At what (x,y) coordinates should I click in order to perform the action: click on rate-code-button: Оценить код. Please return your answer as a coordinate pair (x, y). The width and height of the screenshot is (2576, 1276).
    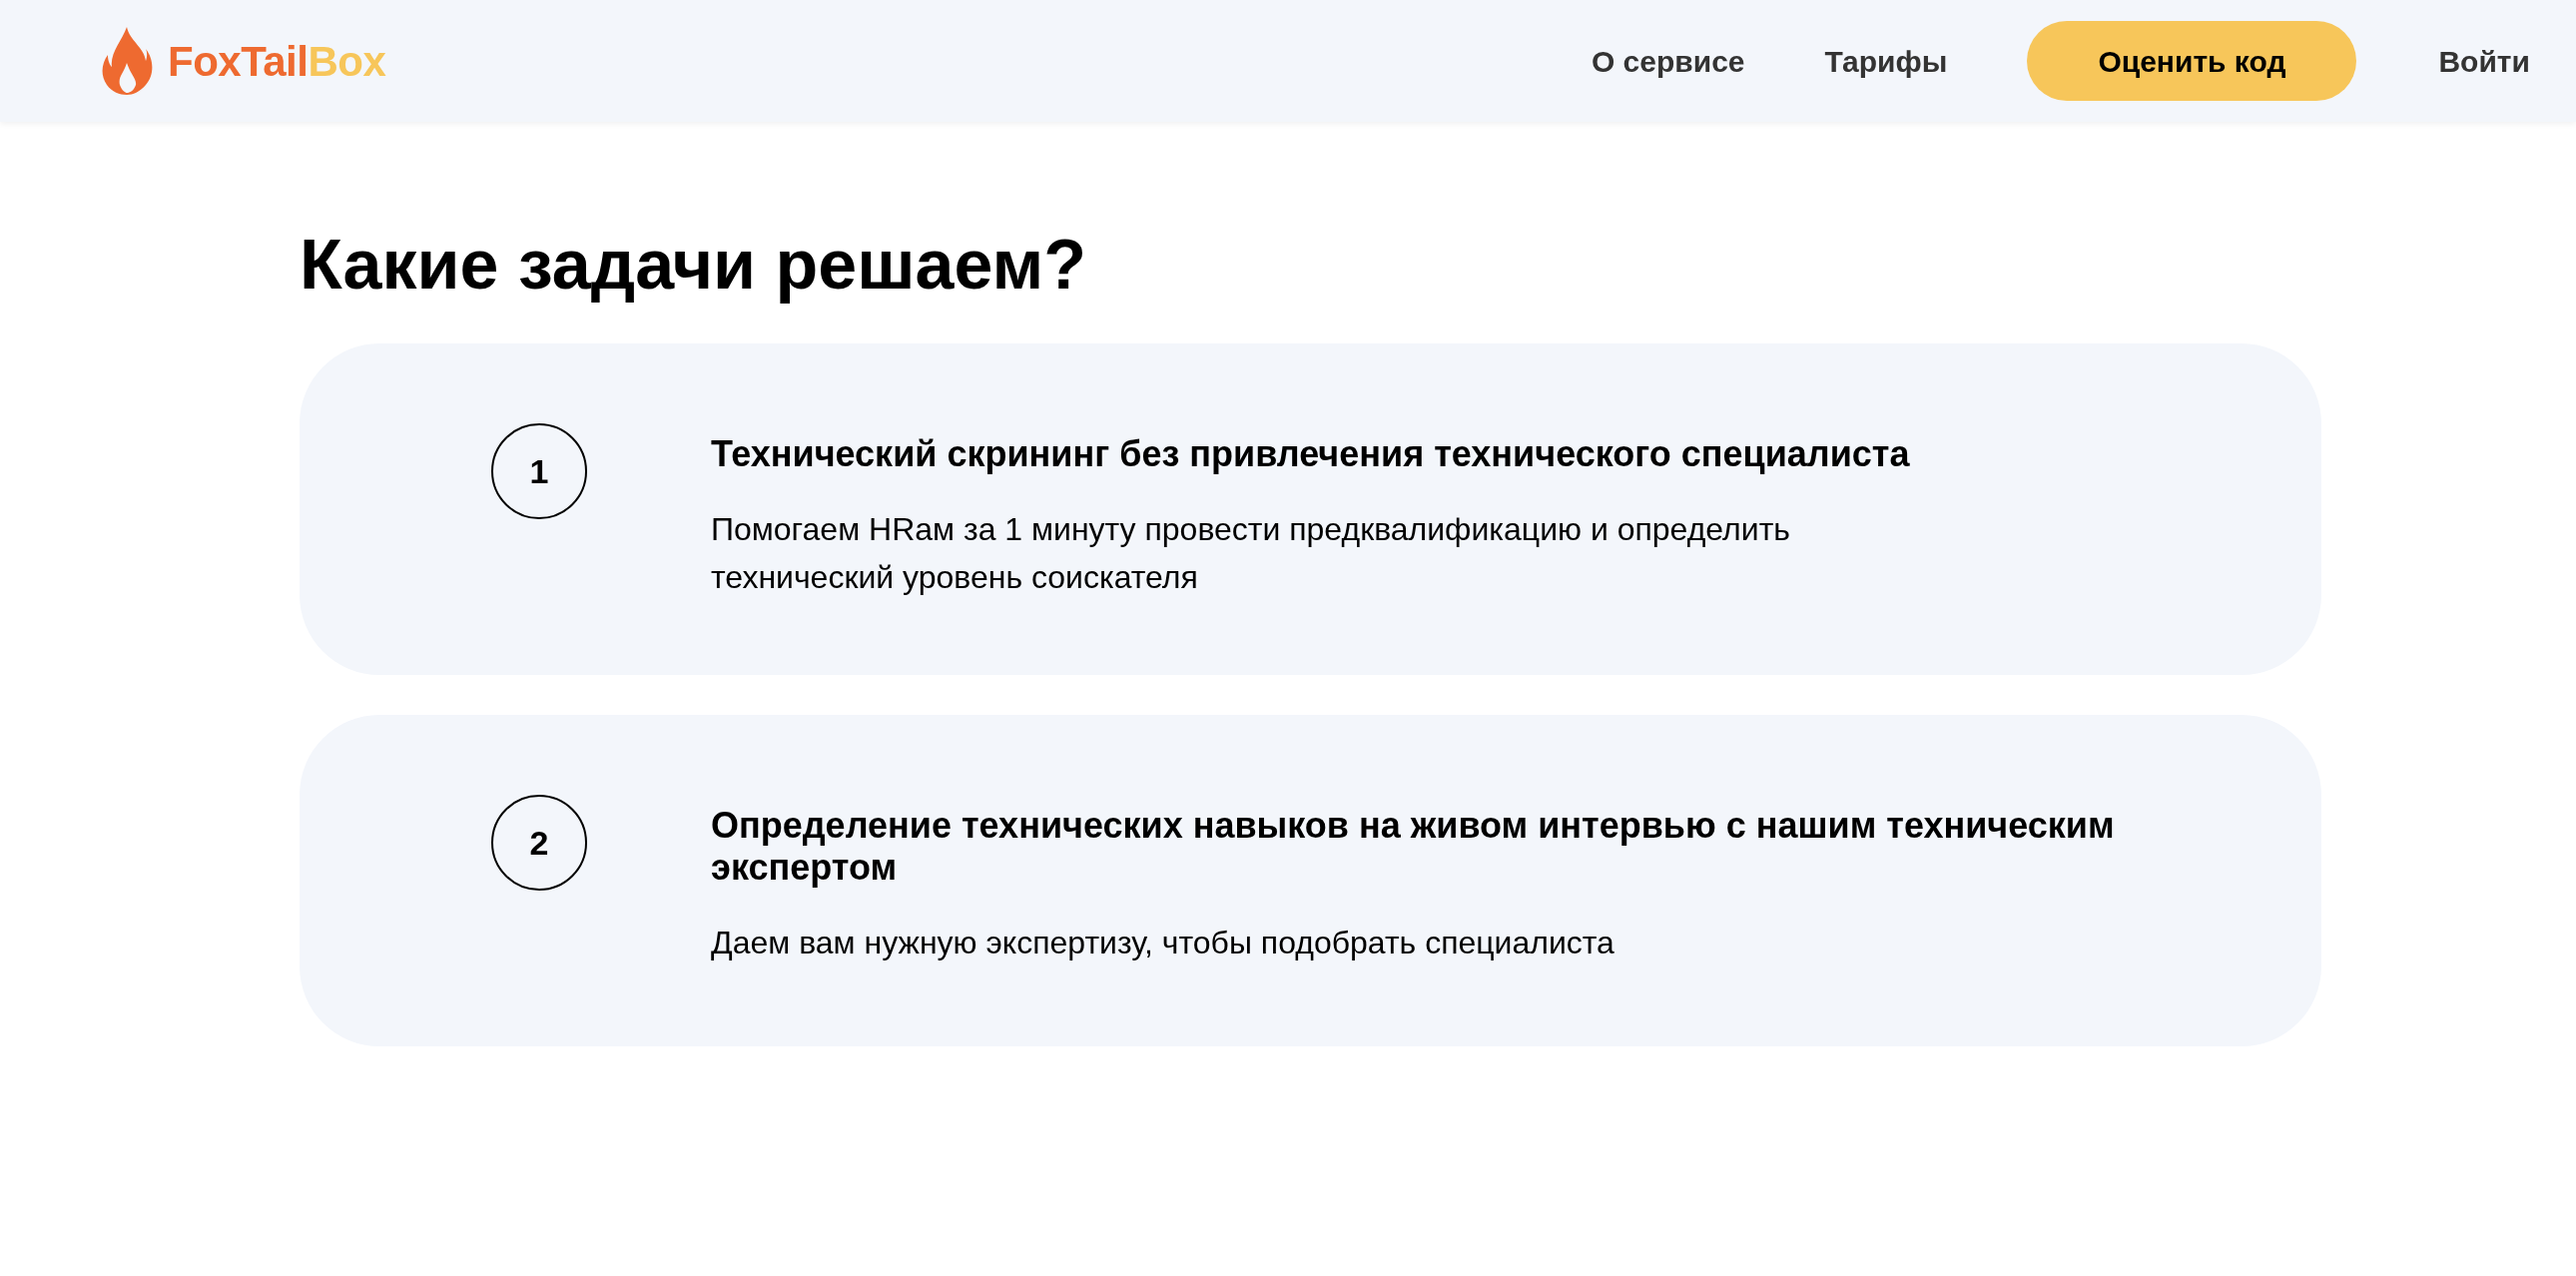
    Looking at the image, I should click on (2192, 61).